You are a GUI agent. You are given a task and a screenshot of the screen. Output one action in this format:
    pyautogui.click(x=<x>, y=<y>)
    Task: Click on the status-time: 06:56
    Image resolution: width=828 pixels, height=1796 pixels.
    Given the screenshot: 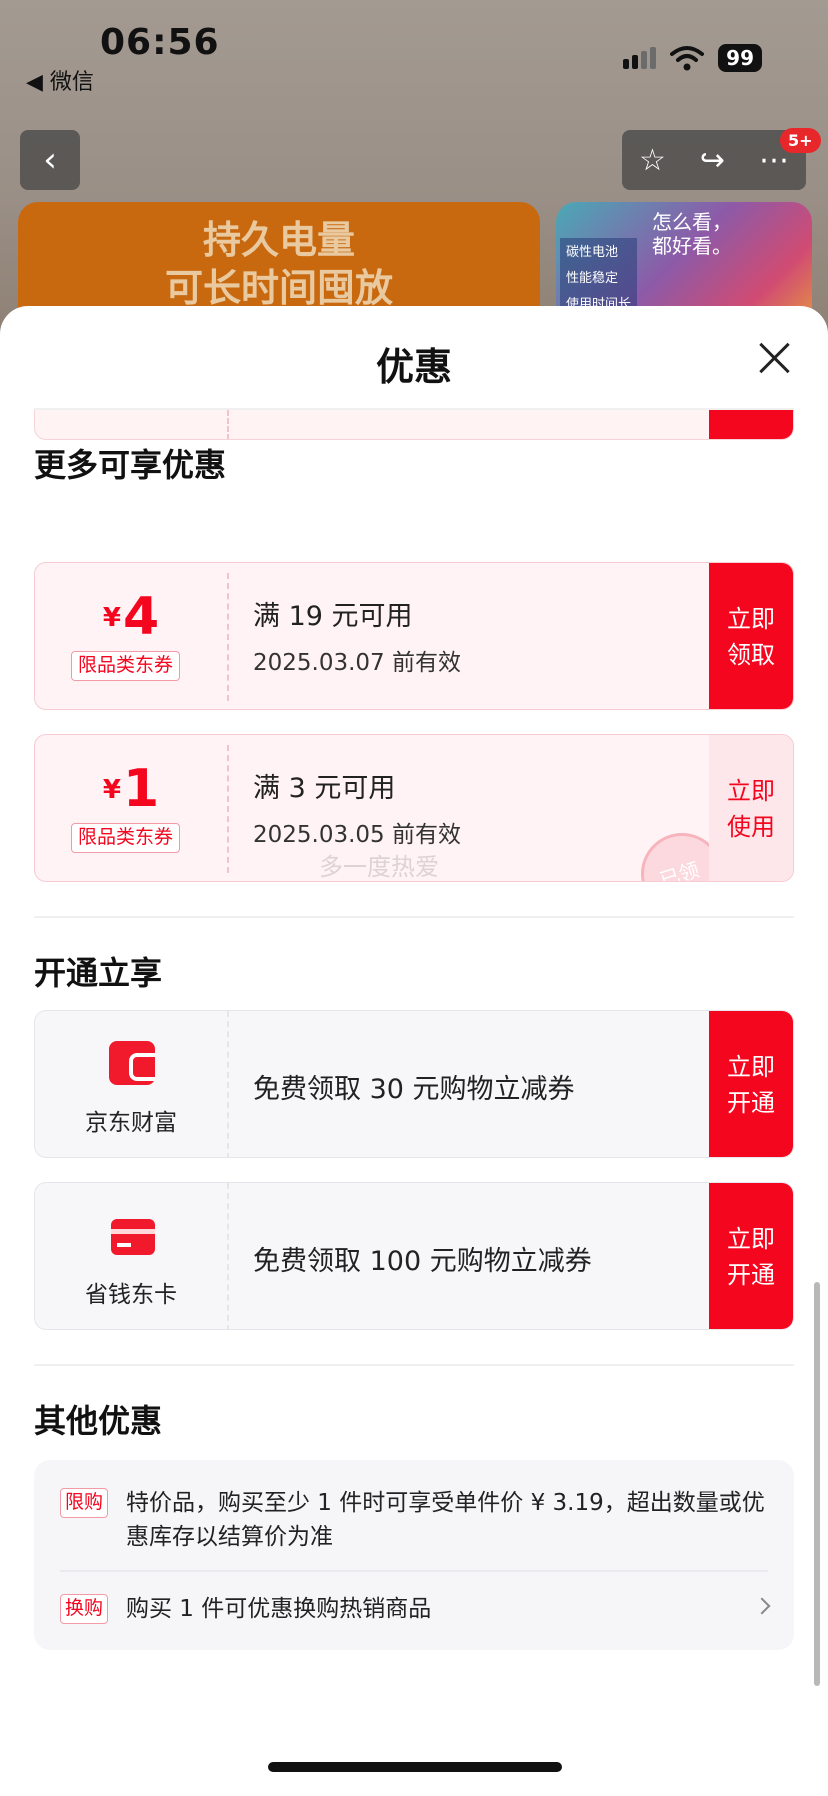 What is the action you would take?
    pyautogui.click(x=160, y=42)
    